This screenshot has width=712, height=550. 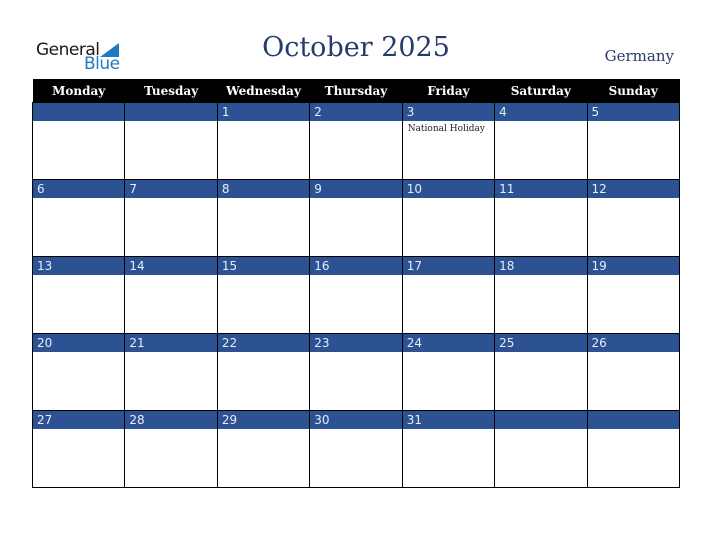 I want to click on day-number: 28, so click(x=171, y=420).